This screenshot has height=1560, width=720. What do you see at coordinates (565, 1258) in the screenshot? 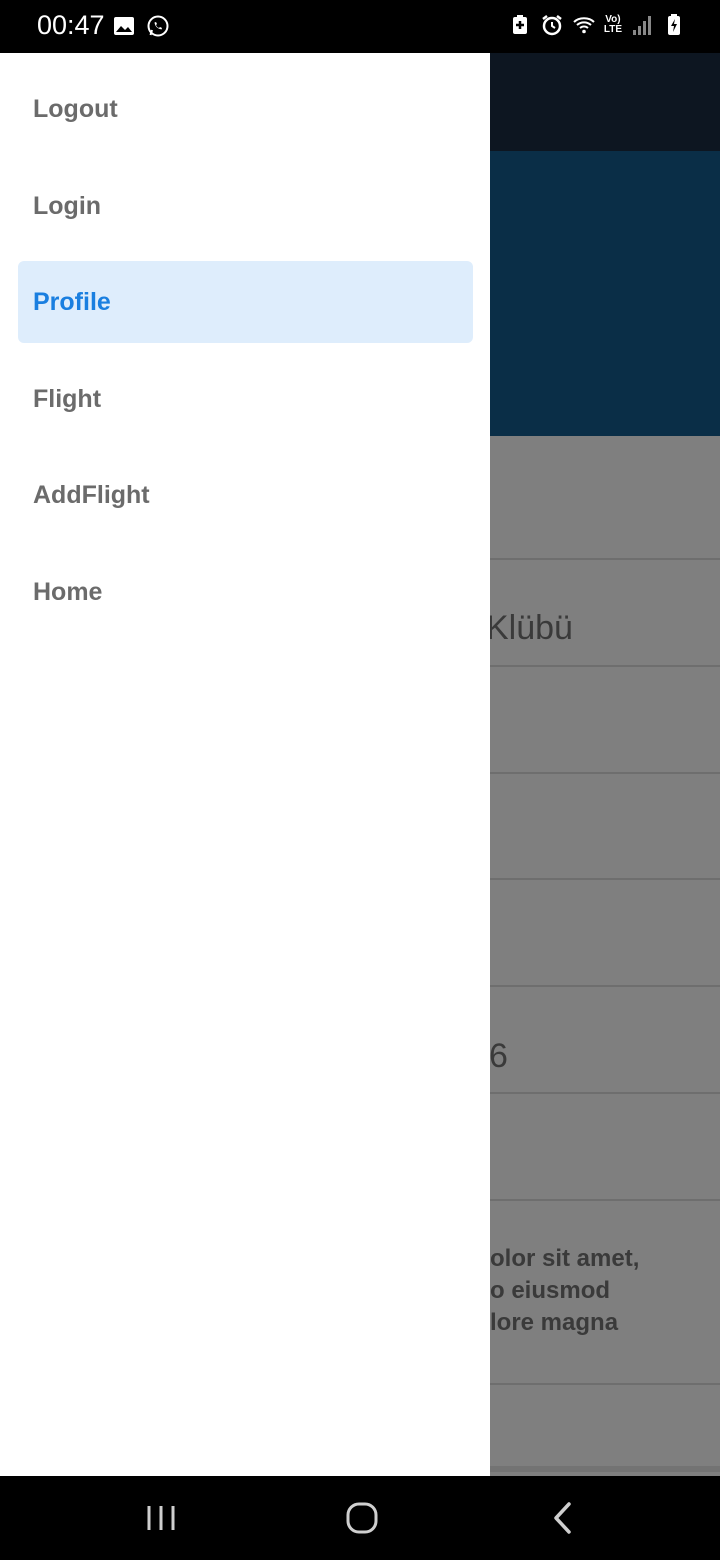
I see `paragraph-line: olor sit amet,` at bounding box center [565, 1258].